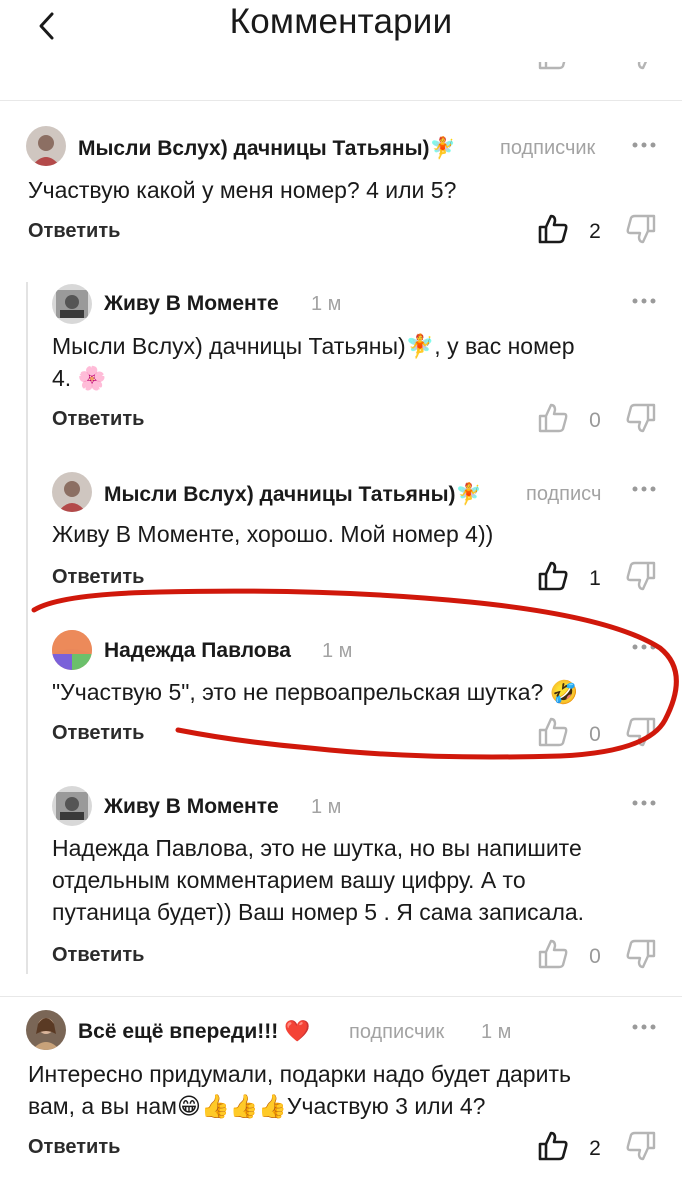  What do you see at coordinates (273, 534) in the screenshot?
I see `comment-text: Живу В Моменте, хорошо. Мой номер 4))` at bounding box center [273, 534].